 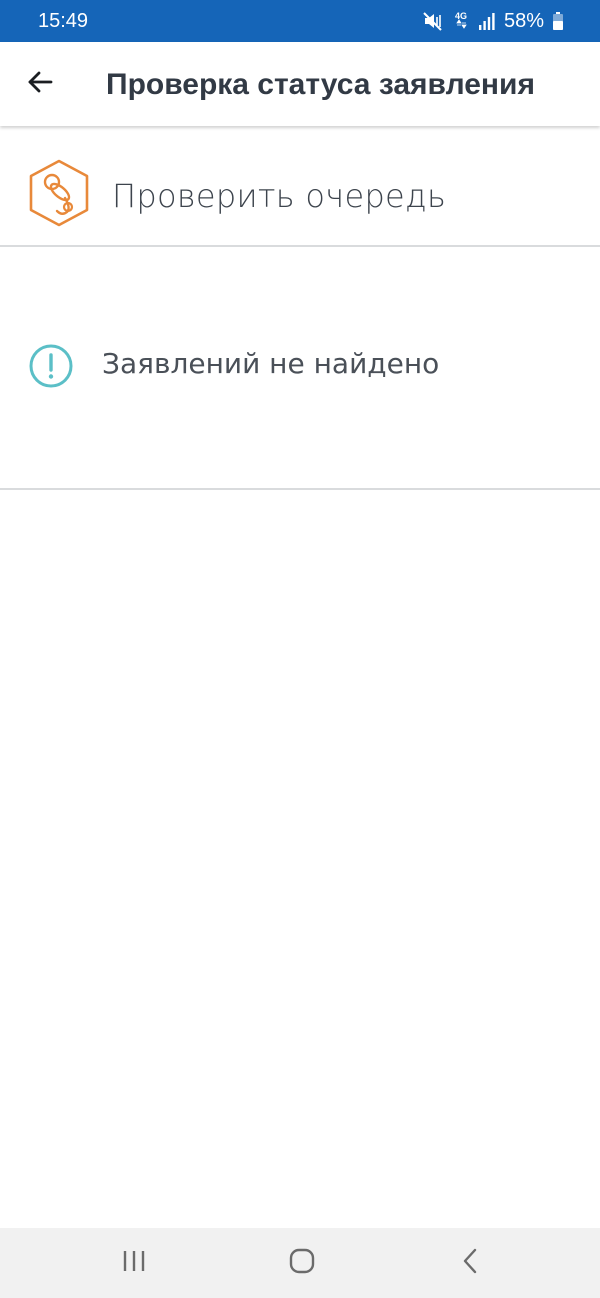 What do you see at coordinates (271, 363) in the screenshot?
I see `empty-message: Заявлений не найдено` at bounding box center [271, 363].